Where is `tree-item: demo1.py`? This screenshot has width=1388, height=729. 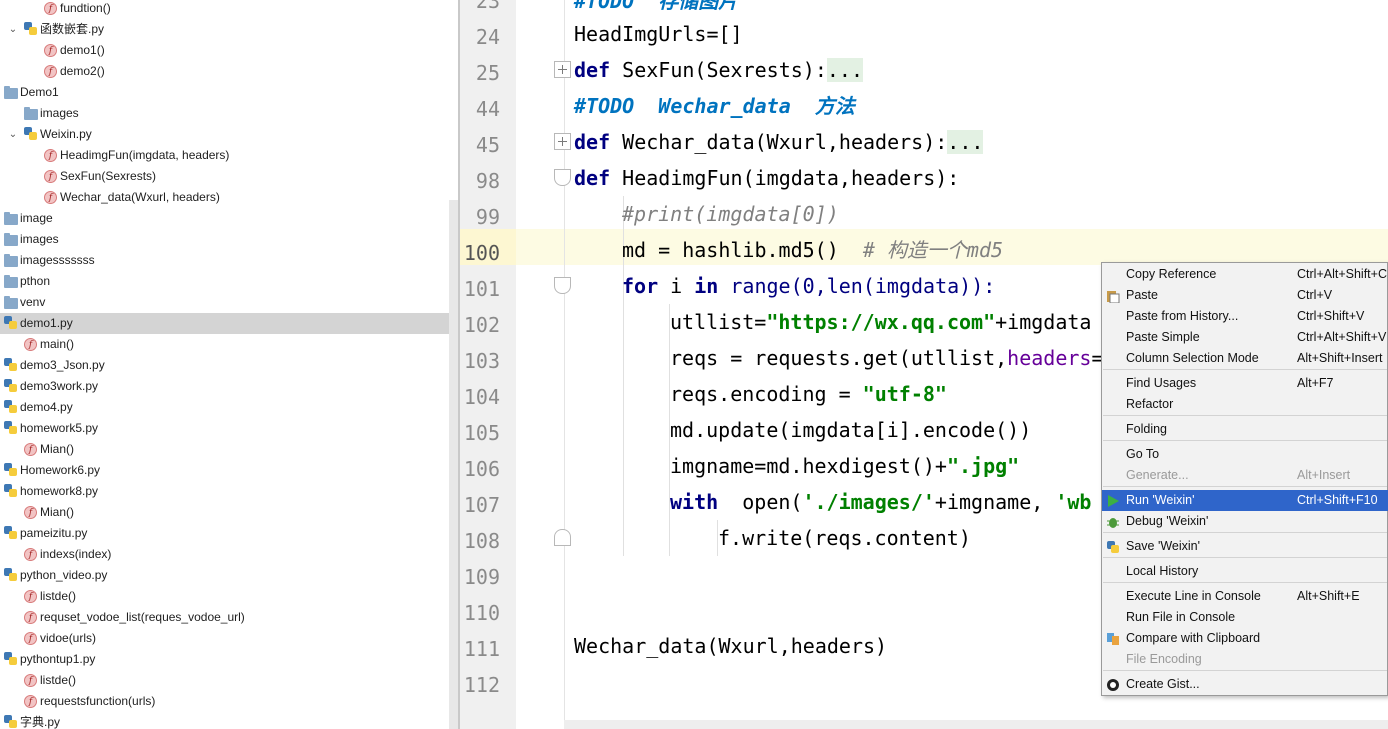 tree-item: demo1.py is located at coordinates (224, 323).